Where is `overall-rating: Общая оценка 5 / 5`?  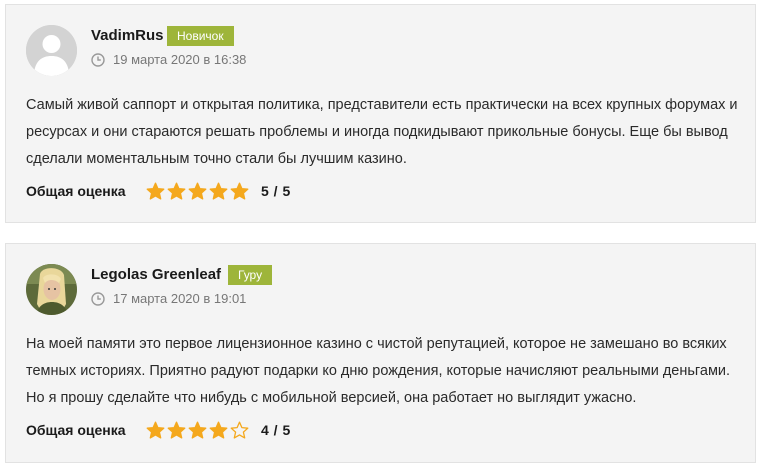
overall-rating: Общая оценка 5 / 5 is located at coordinates (158, 191).